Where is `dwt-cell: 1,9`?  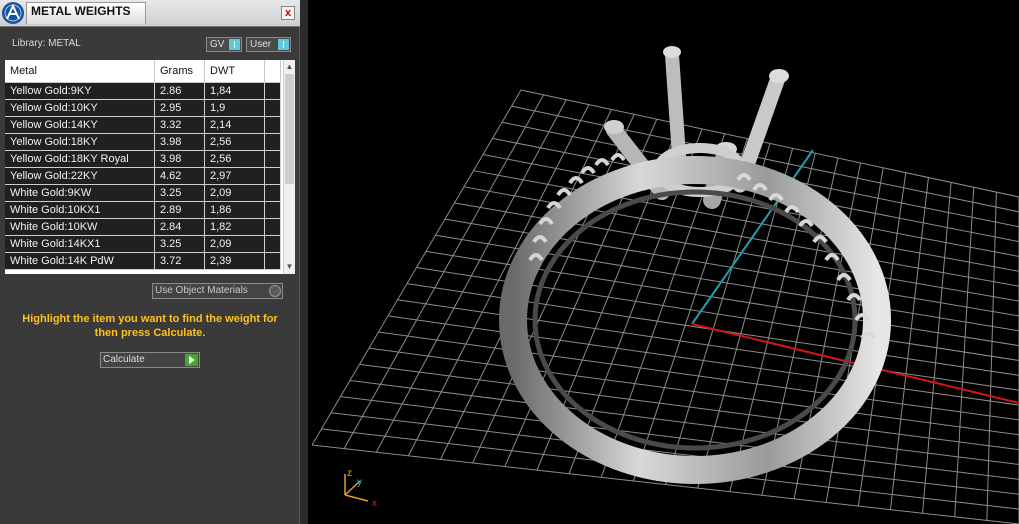
dwt-cell: 1,9 is located at coordinates (234, 108).